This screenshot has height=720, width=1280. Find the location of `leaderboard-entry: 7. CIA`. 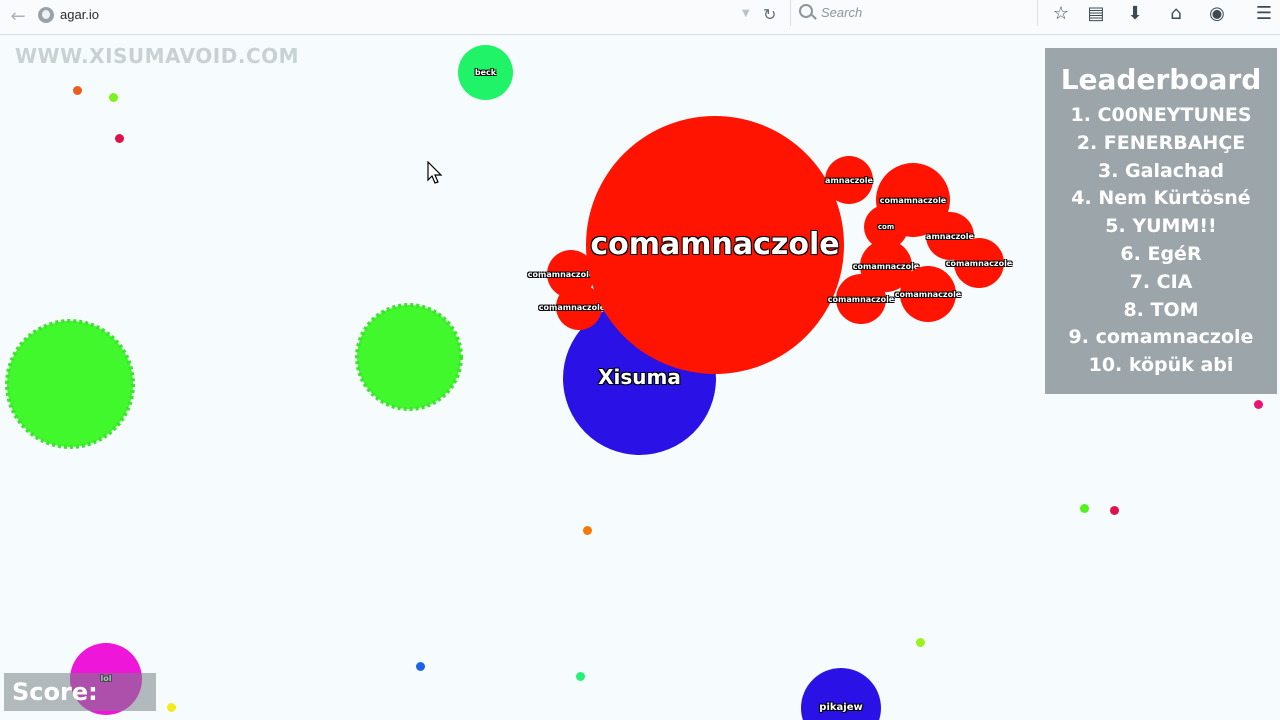

leaderboard-entry: 7. CIA is located at coordinates (1161, 281).